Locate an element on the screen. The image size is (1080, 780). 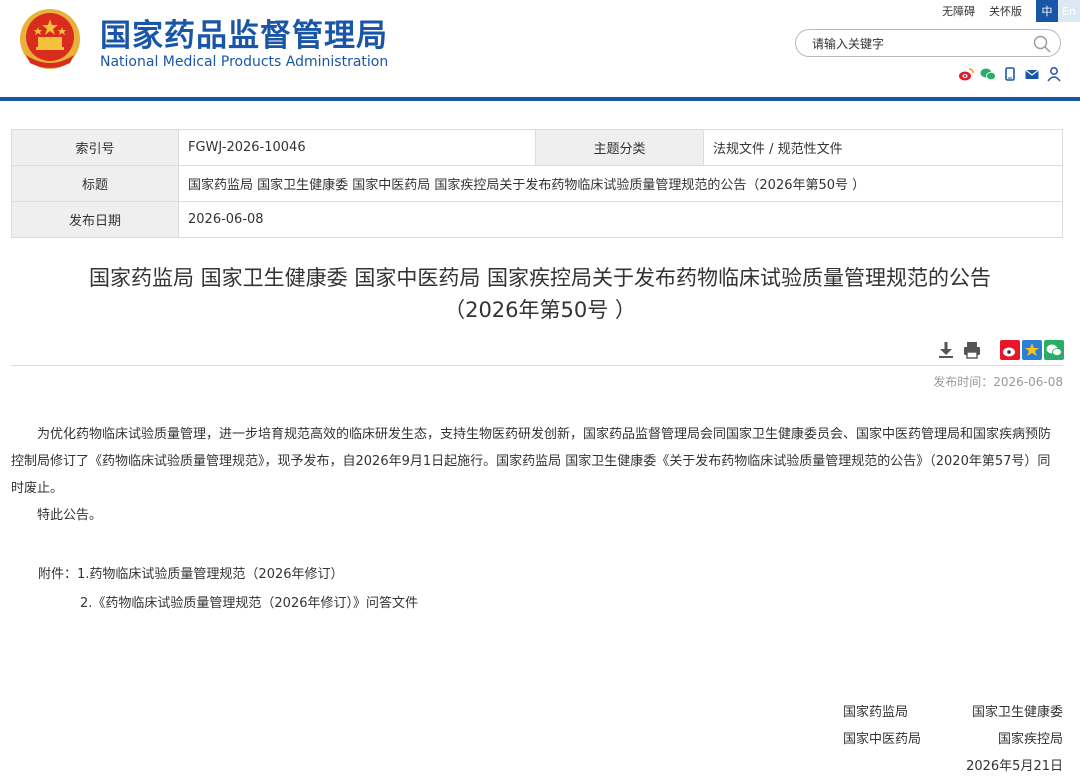
lang-chinese-button: 中 is located at coordinates (1047, 11).